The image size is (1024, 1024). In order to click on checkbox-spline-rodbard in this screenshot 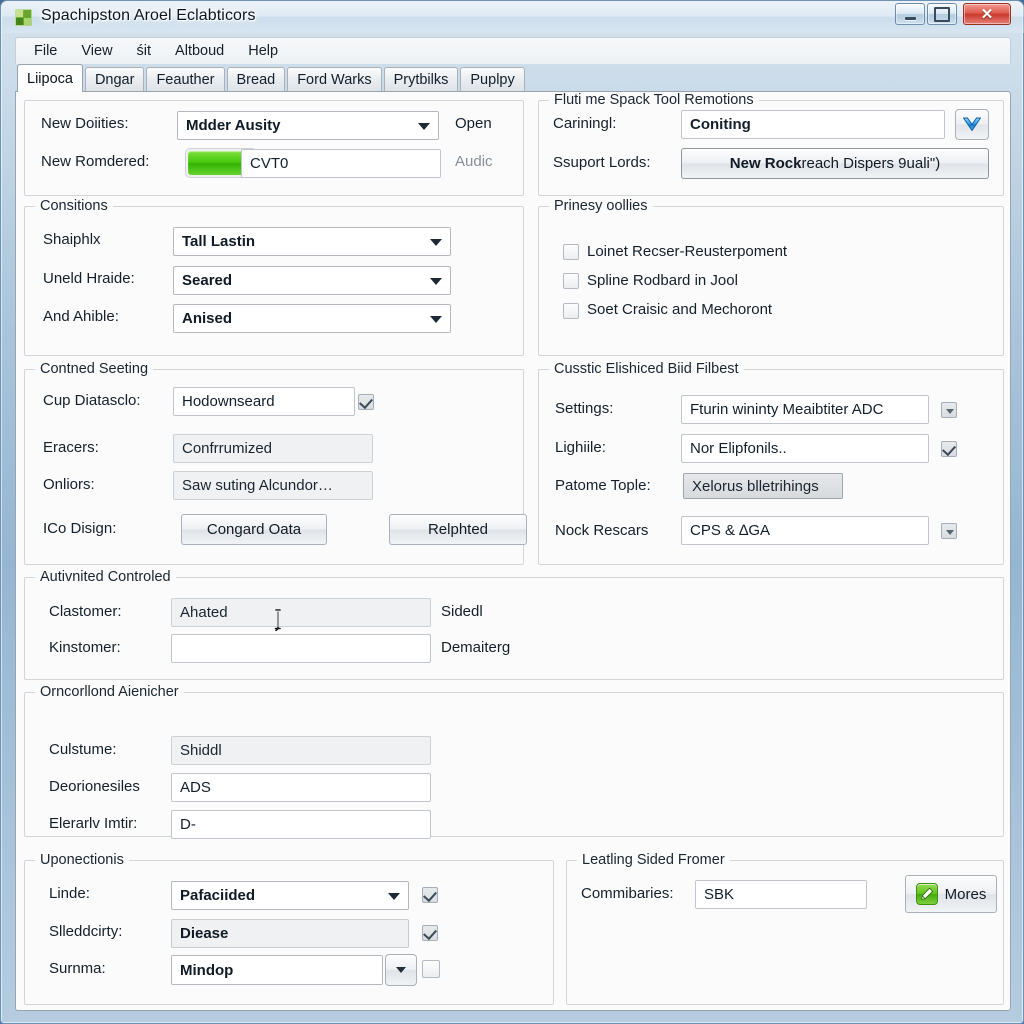, I will do `click(571, 281)`.